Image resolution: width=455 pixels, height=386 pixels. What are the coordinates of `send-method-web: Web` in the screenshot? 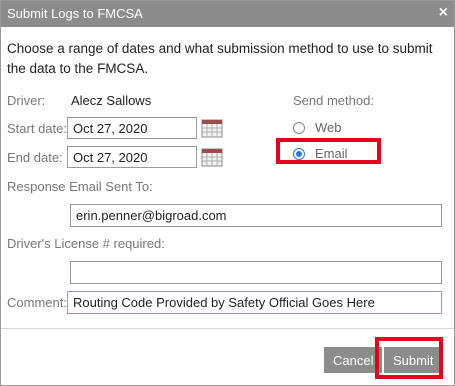 It's located at (317, 127).